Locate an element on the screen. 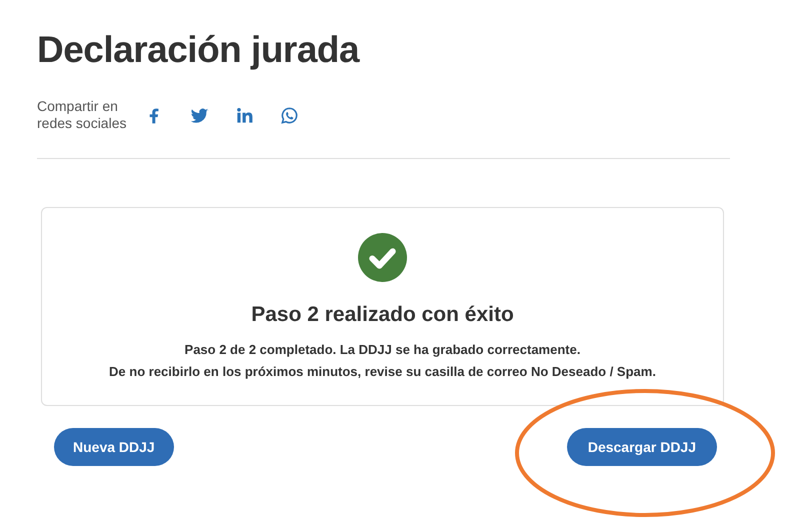 This screenshot has width=800, height=532. bird-icon is located at coordinates (199, 115).